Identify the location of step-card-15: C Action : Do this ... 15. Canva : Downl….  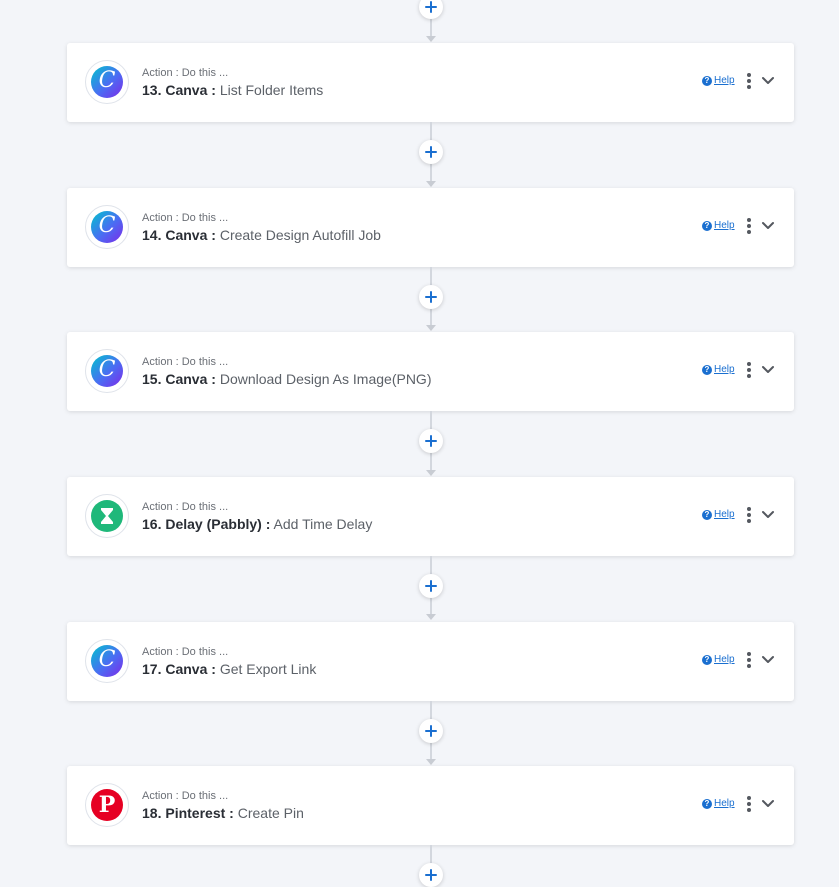
(430, 371).